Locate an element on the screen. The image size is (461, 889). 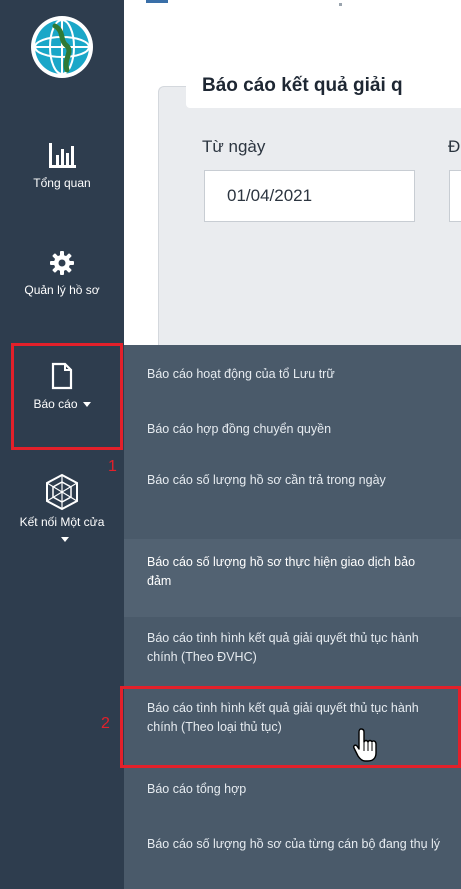
network-icon is located at coordinates (62, 492).